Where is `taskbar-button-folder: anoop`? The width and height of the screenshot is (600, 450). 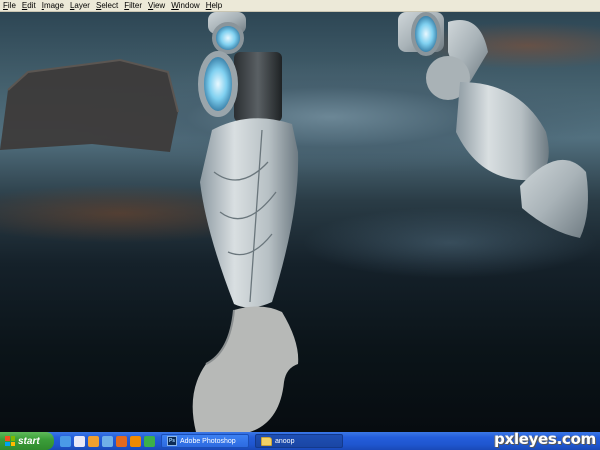 taskbar-button-folder: anoop is located at coordinates (299, 441).